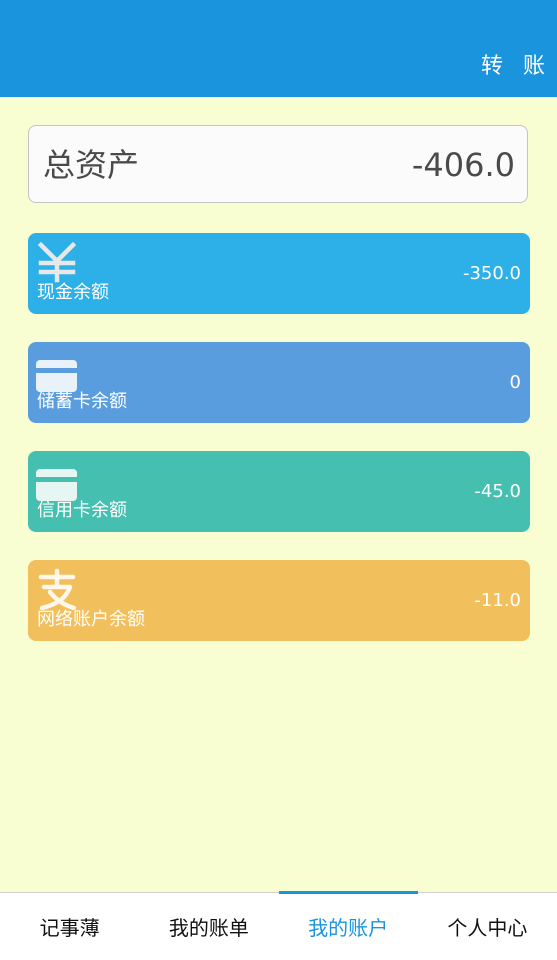 The height and width of the screenshot is (960, 557). What do you see at coordinates (57, 589) in the screenshot?
I see `alipay-icon` at bounding box center [57, 589].